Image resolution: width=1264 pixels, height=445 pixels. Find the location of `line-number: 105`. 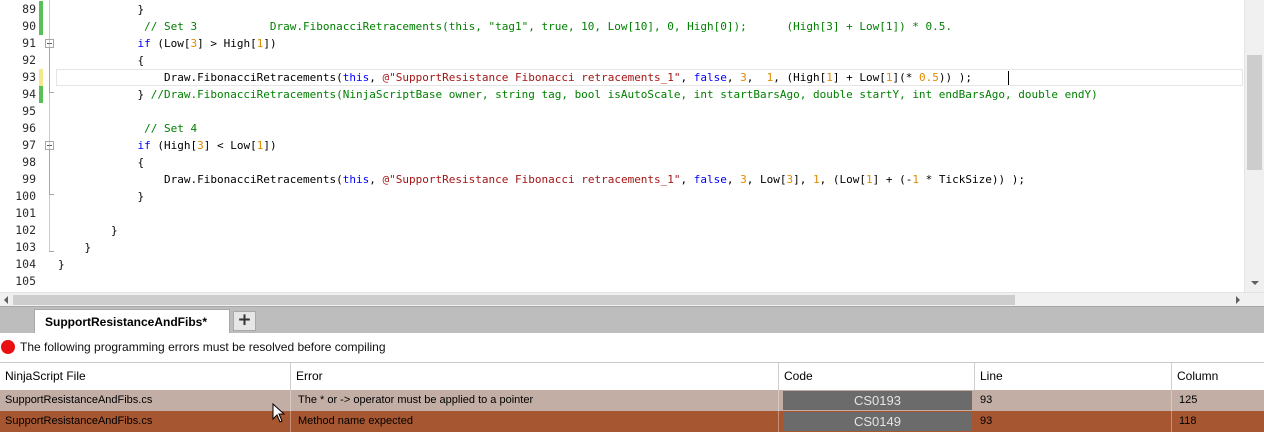

line-number: 105 is located at coordinates (25, 281).